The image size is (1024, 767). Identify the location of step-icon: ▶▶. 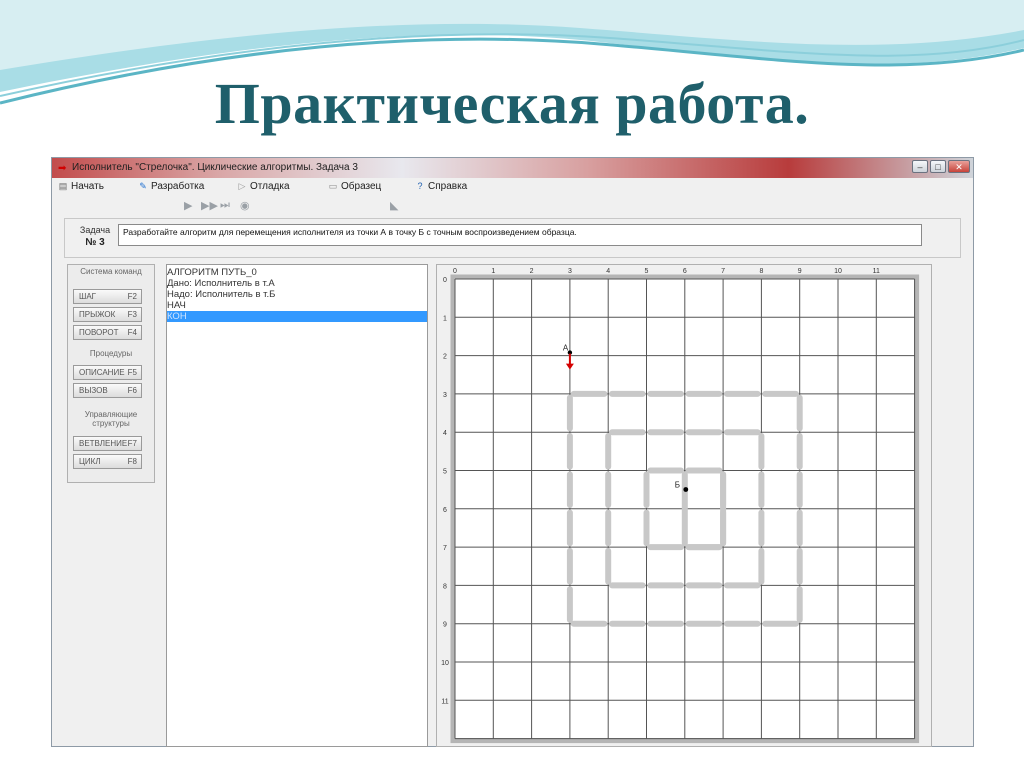
(209, 205).